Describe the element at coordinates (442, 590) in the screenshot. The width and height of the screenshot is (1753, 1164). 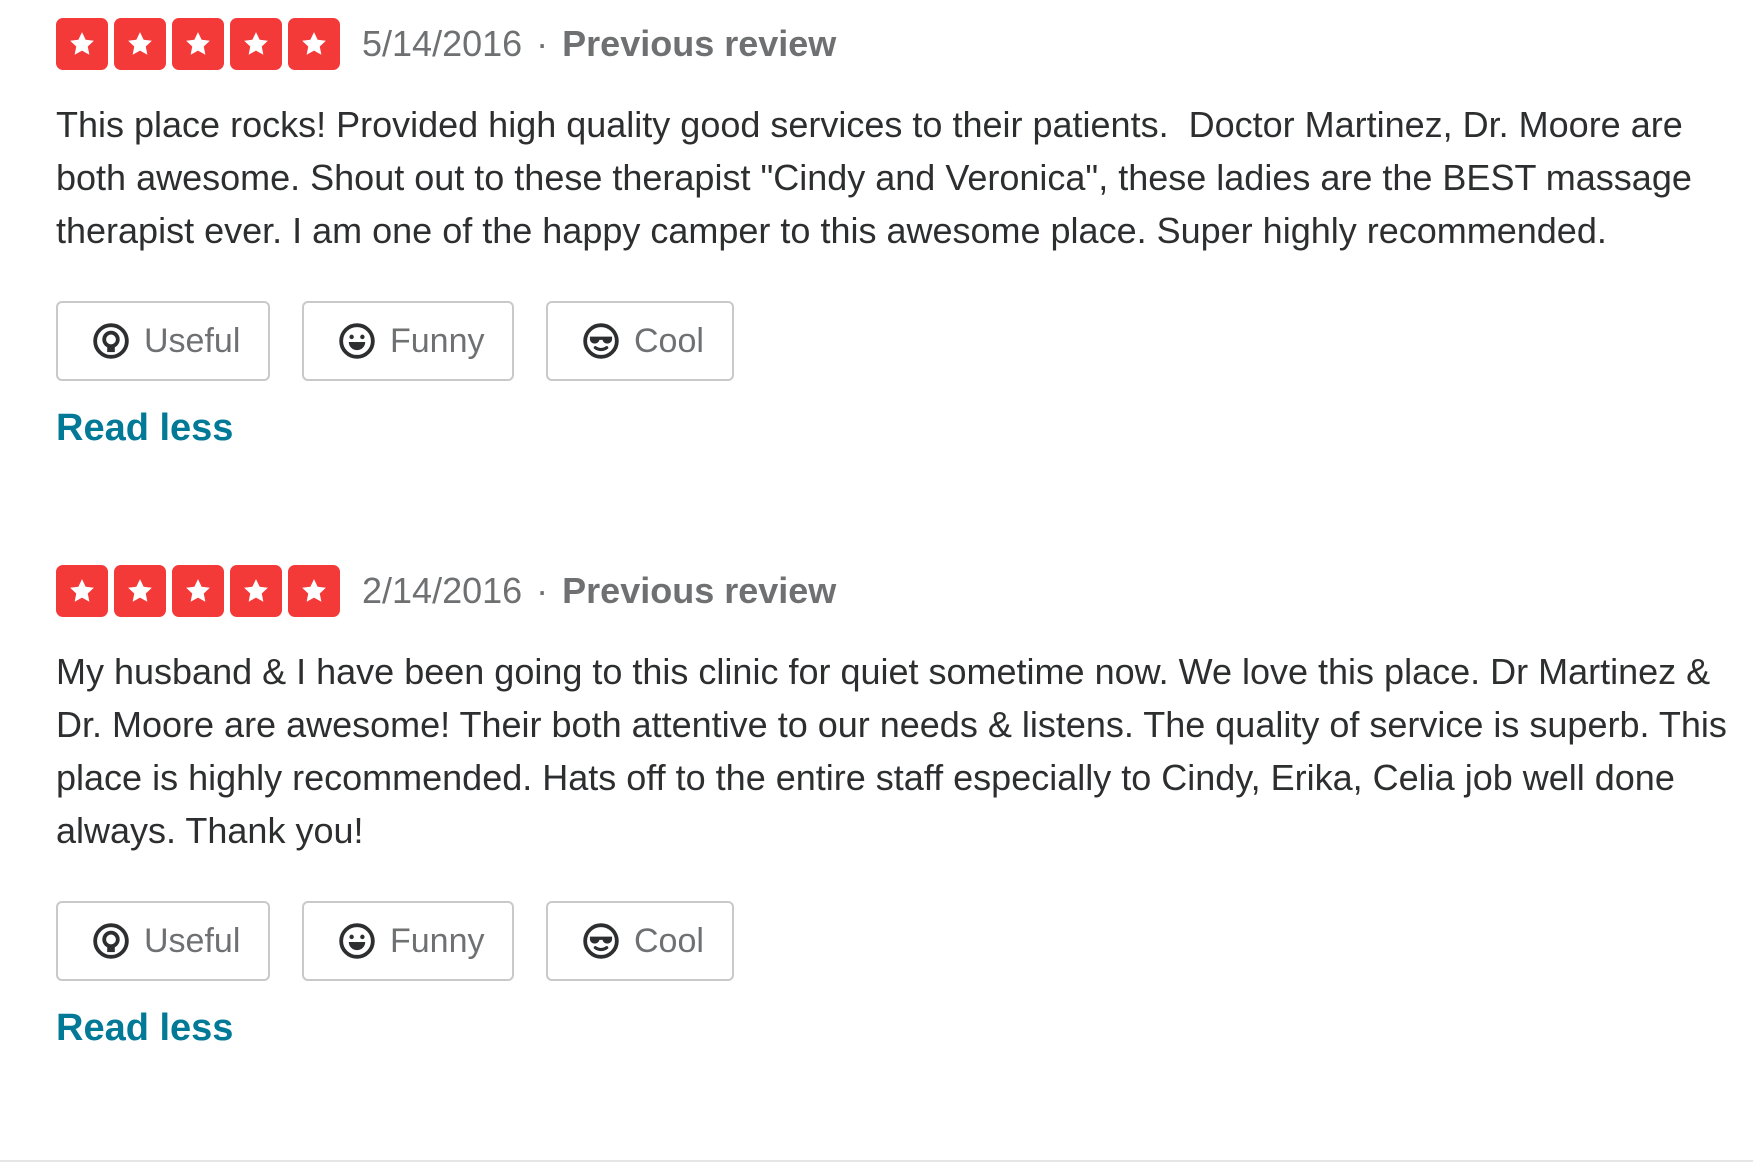
I see `review-date: 2/14/2016` at that location.